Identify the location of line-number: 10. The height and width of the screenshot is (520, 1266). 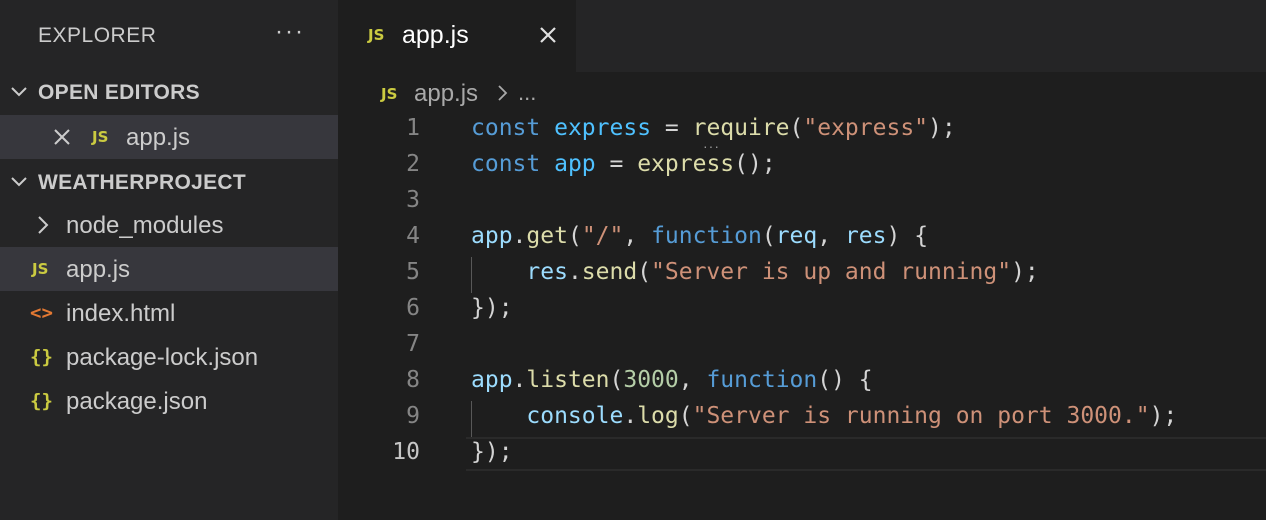
(406, 452).